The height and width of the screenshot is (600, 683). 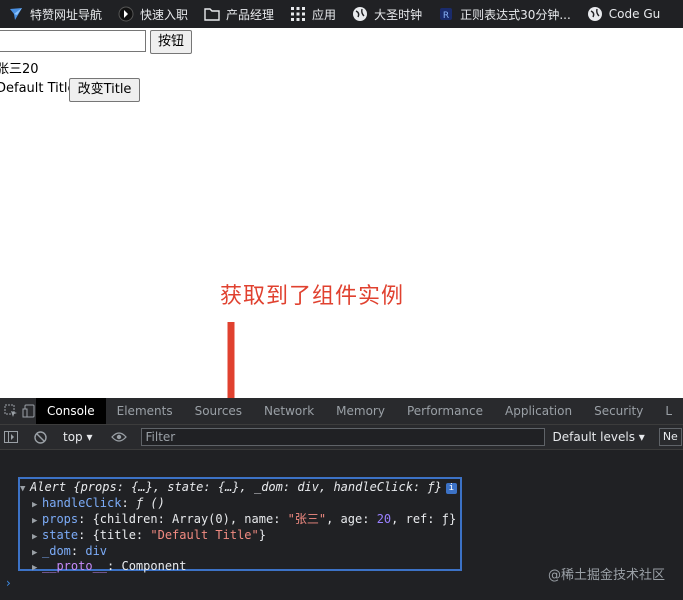 What do you see at coordinates (16, 14) in the screenshot?
I see `tezign-icon` at bounding box center [16, 14].